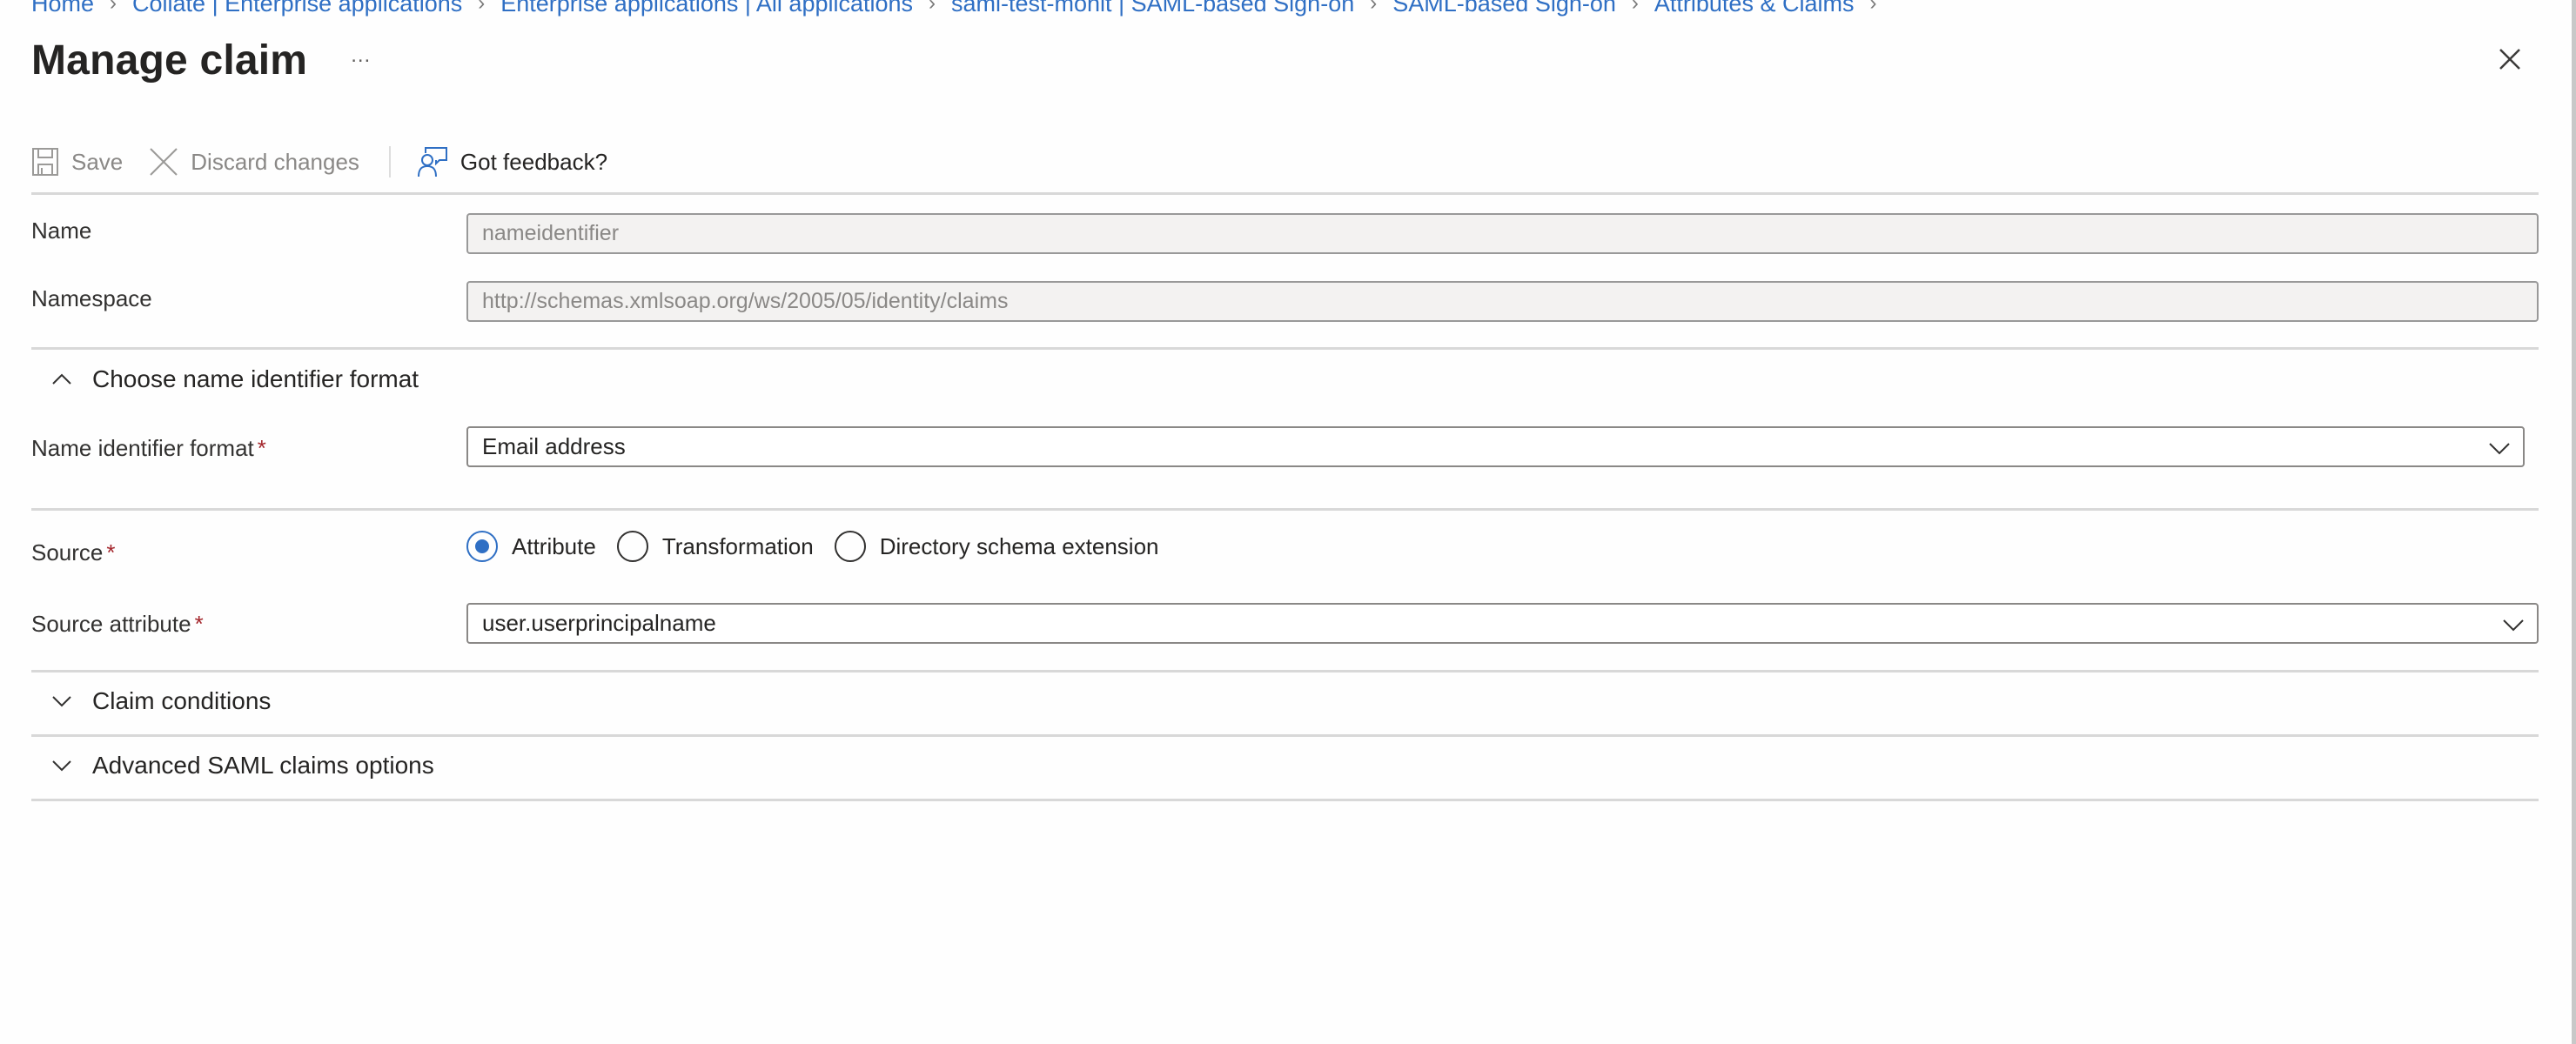 Image resolution: width=2576 pixels, height=1044 pixels. I want to click on toolbar-separator, so click(390, 161).